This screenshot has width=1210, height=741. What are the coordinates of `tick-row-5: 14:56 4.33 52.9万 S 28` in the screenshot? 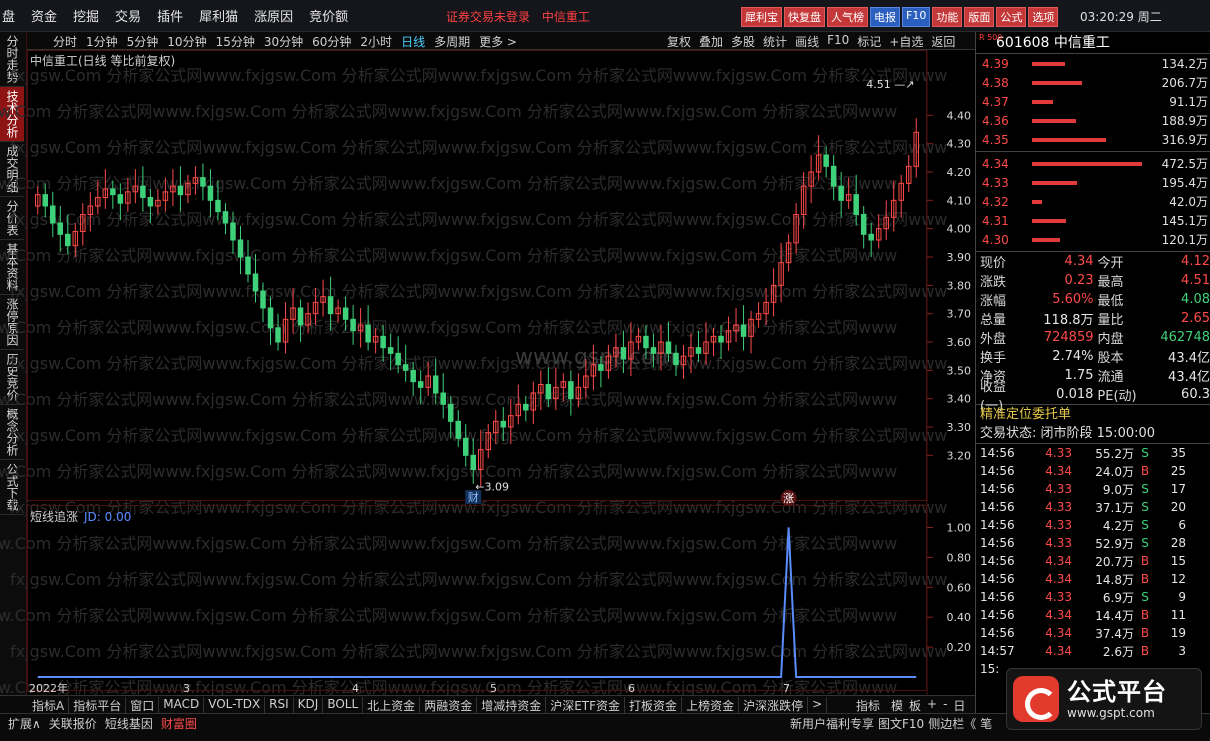 It's located at (1093, 543).